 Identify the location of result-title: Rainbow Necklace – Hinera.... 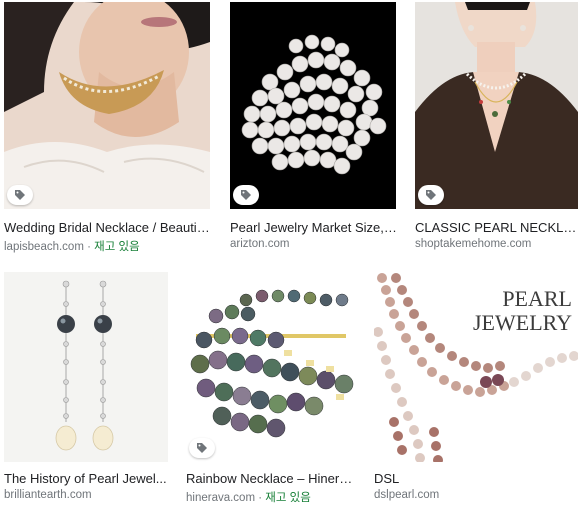
(270, 478).